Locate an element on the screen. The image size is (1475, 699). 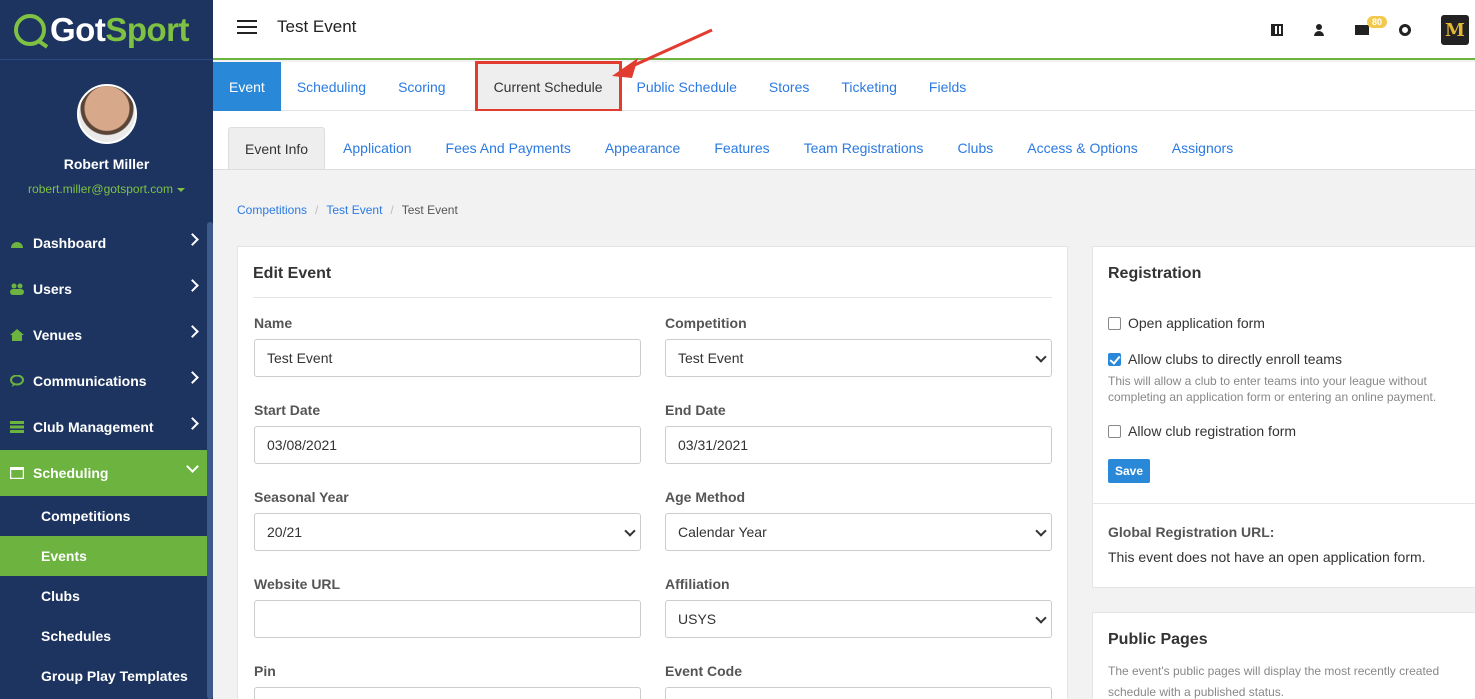
allow-club-reg-label: Allow club registration form is located at coordinates (1212, 431).